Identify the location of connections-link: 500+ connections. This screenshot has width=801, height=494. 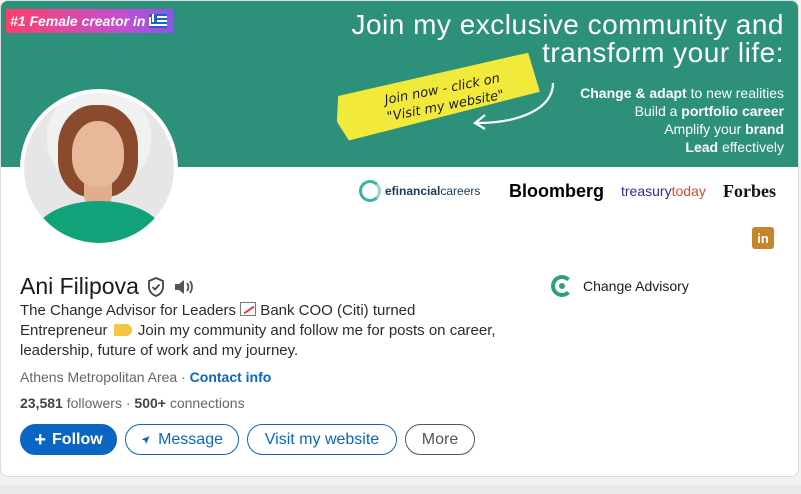
(189, 403).